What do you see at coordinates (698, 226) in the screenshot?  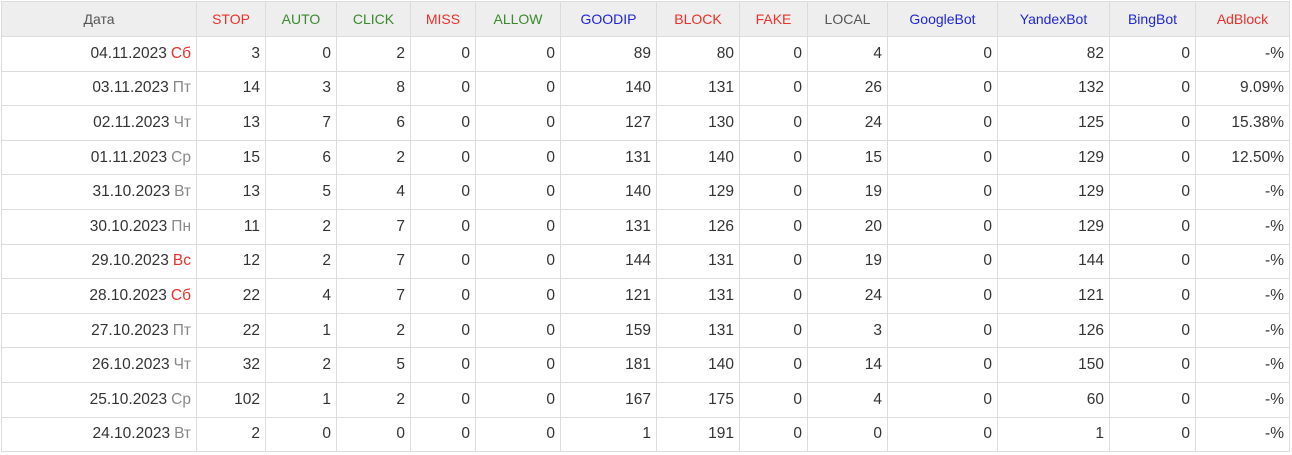 I see `cell-block: 126` at bounding box center [698, 226].